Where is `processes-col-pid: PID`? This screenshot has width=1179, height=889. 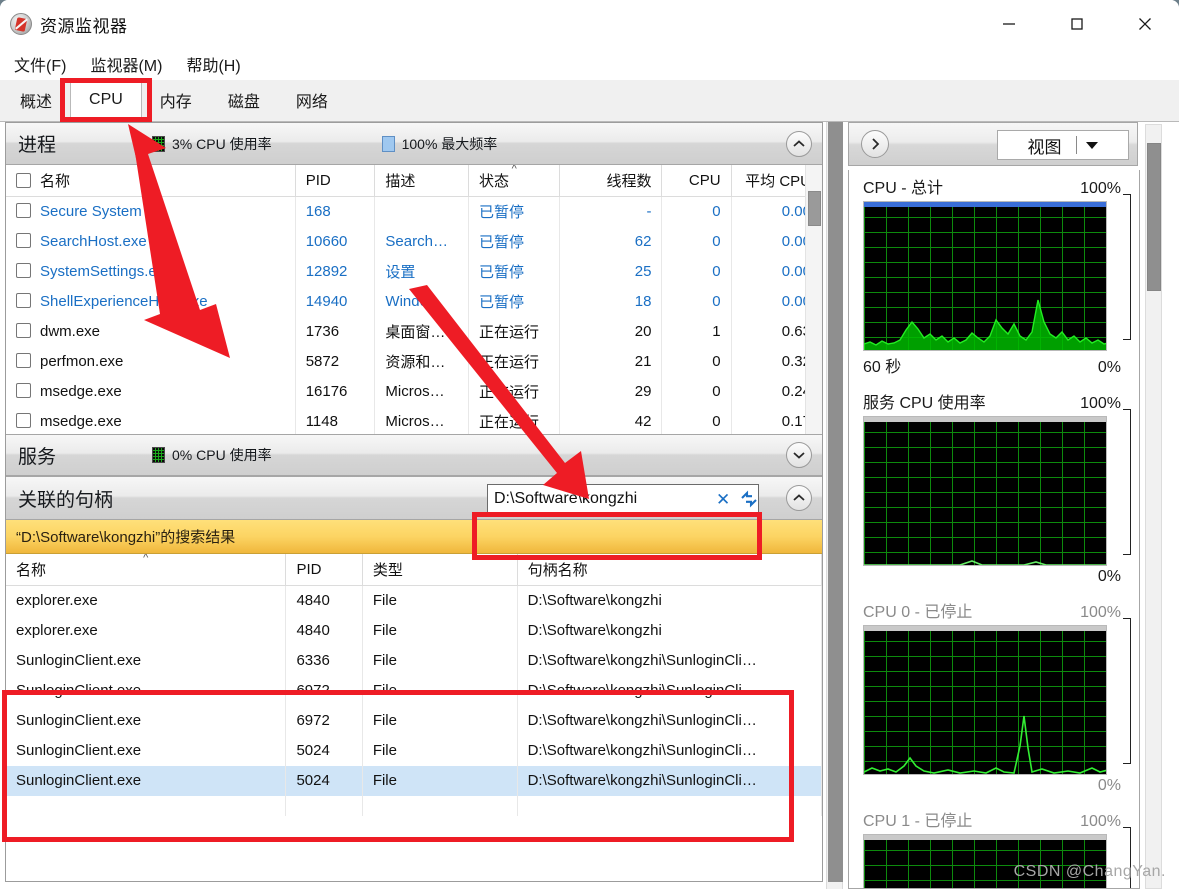
processes-col-pid: PID is located at coordinates (335, 181).